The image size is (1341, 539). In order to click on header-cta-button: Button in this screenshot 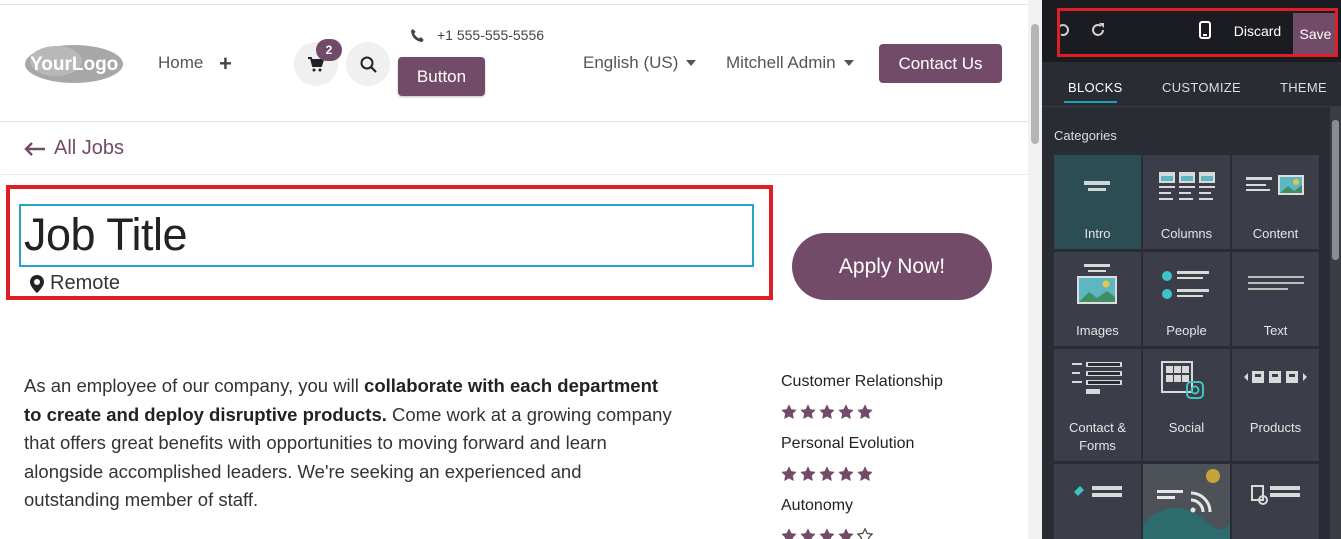, I will do `click(441, 76)`.